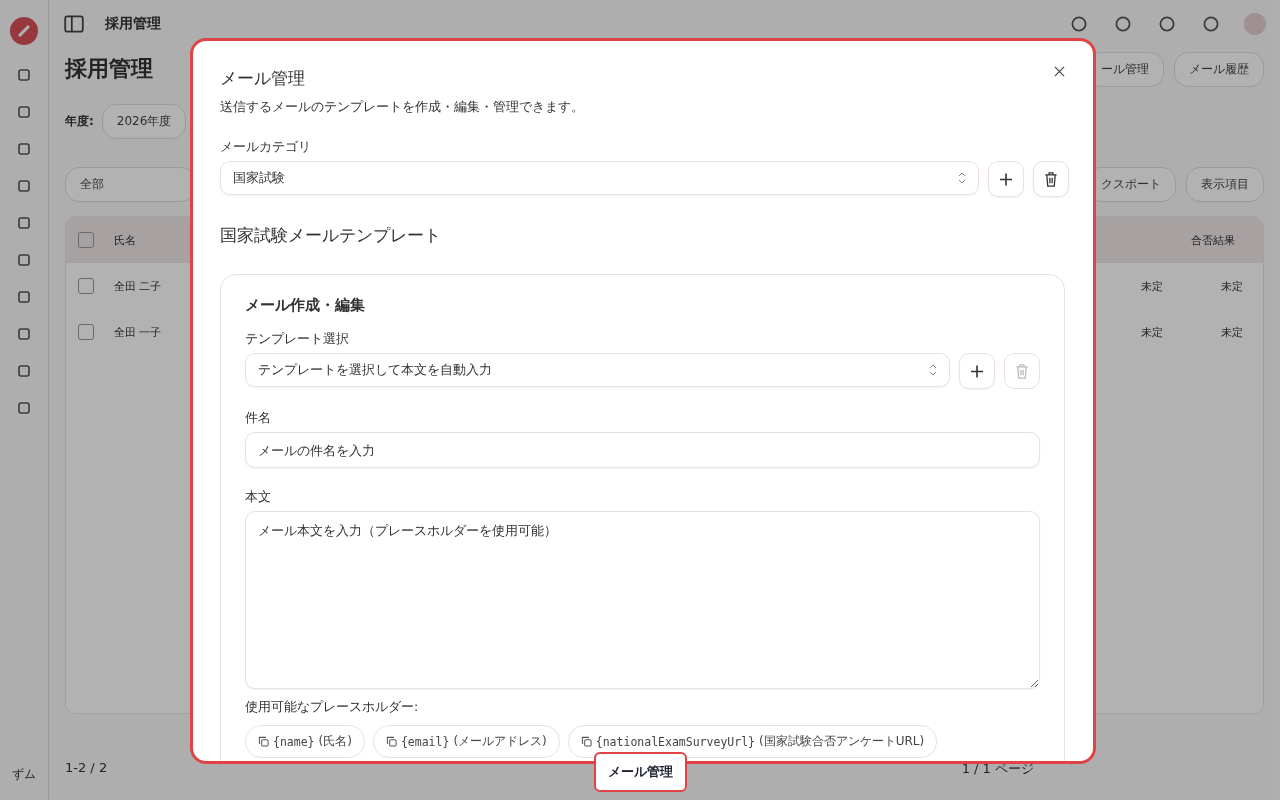 The width and height of the screenshot is (1280, 800). I want to click on app-title: 採用管理, so click(133, 24).